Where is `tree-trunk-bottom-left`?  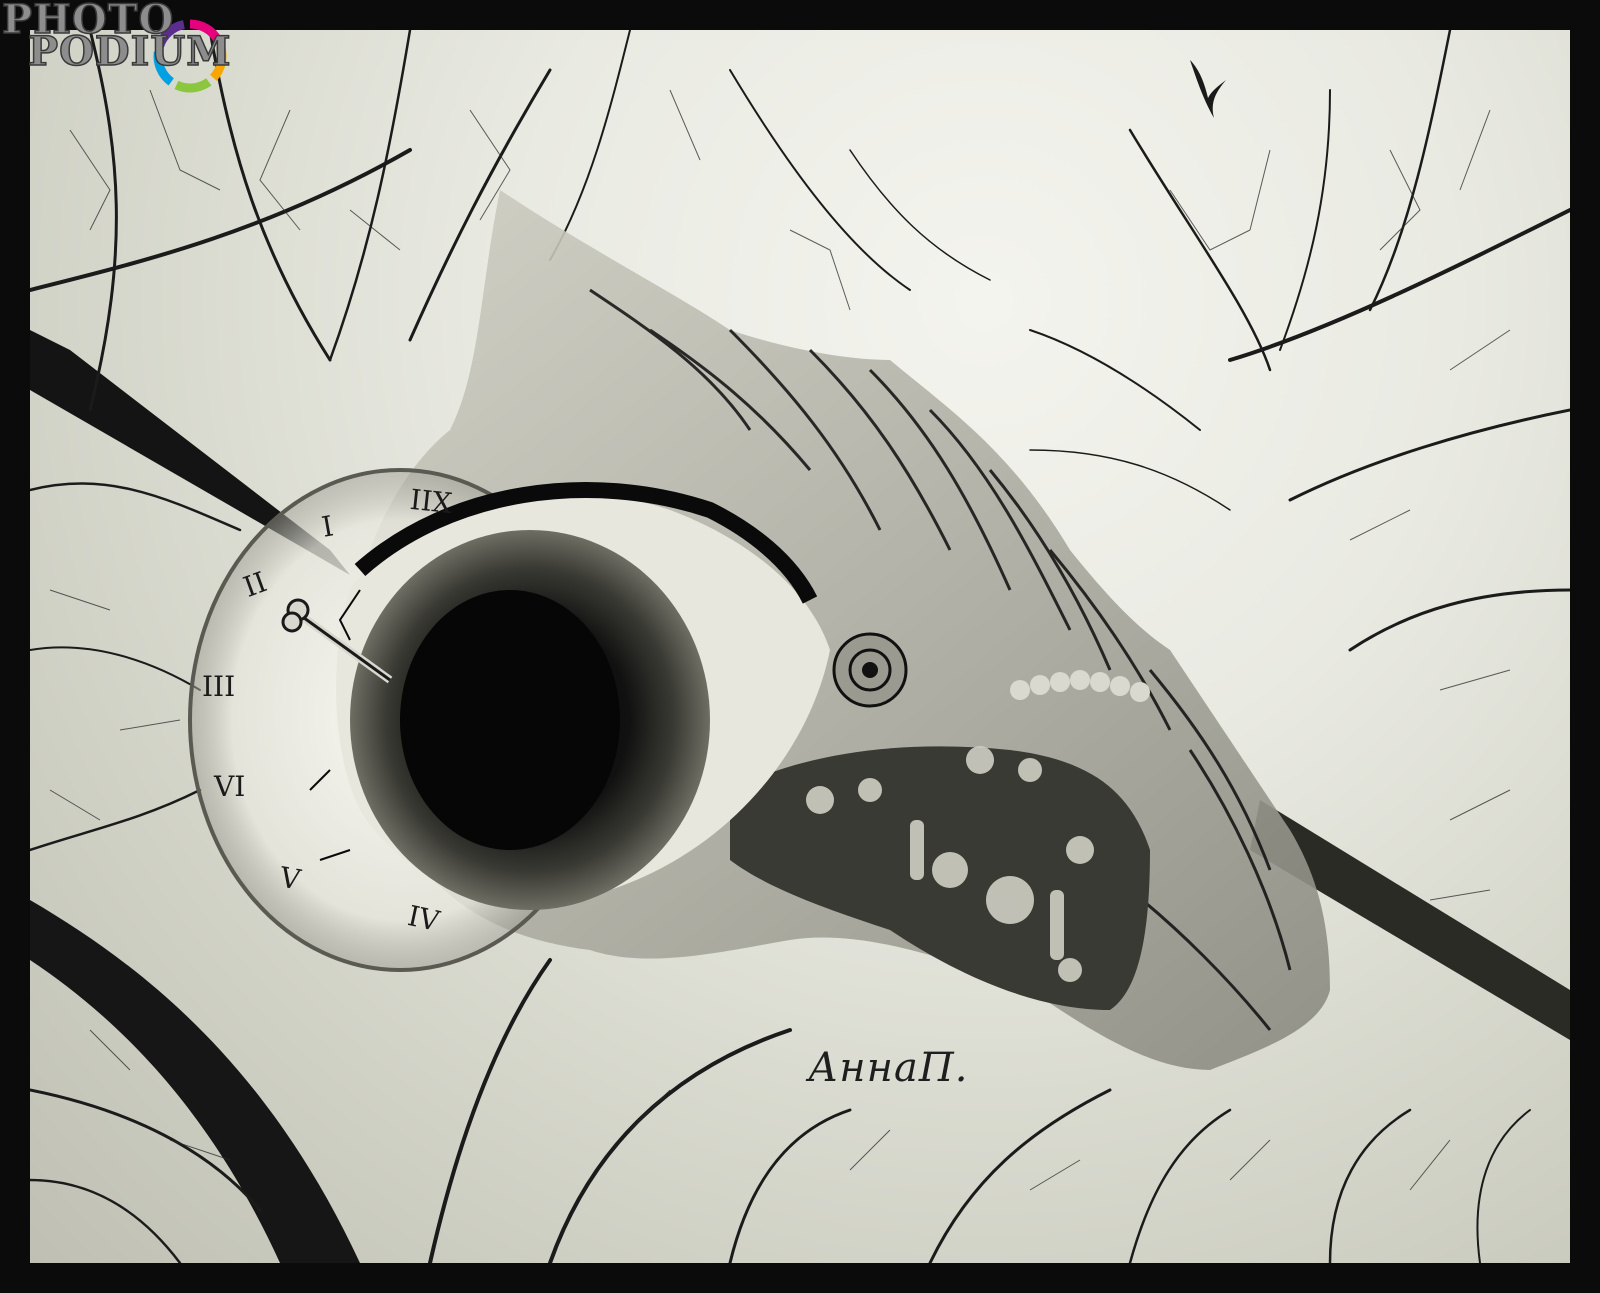
tree-trunk-bottom-left is located at coordinates (195, 1081).